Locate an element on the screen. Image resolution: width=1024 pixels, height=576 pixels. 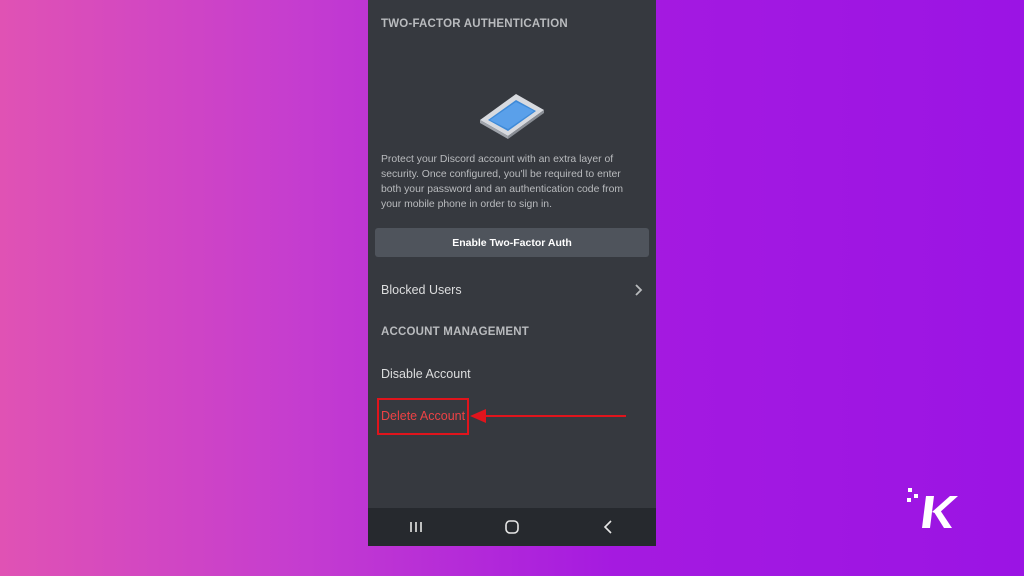
chevron-right-icon is located at coordinates (639, 290).